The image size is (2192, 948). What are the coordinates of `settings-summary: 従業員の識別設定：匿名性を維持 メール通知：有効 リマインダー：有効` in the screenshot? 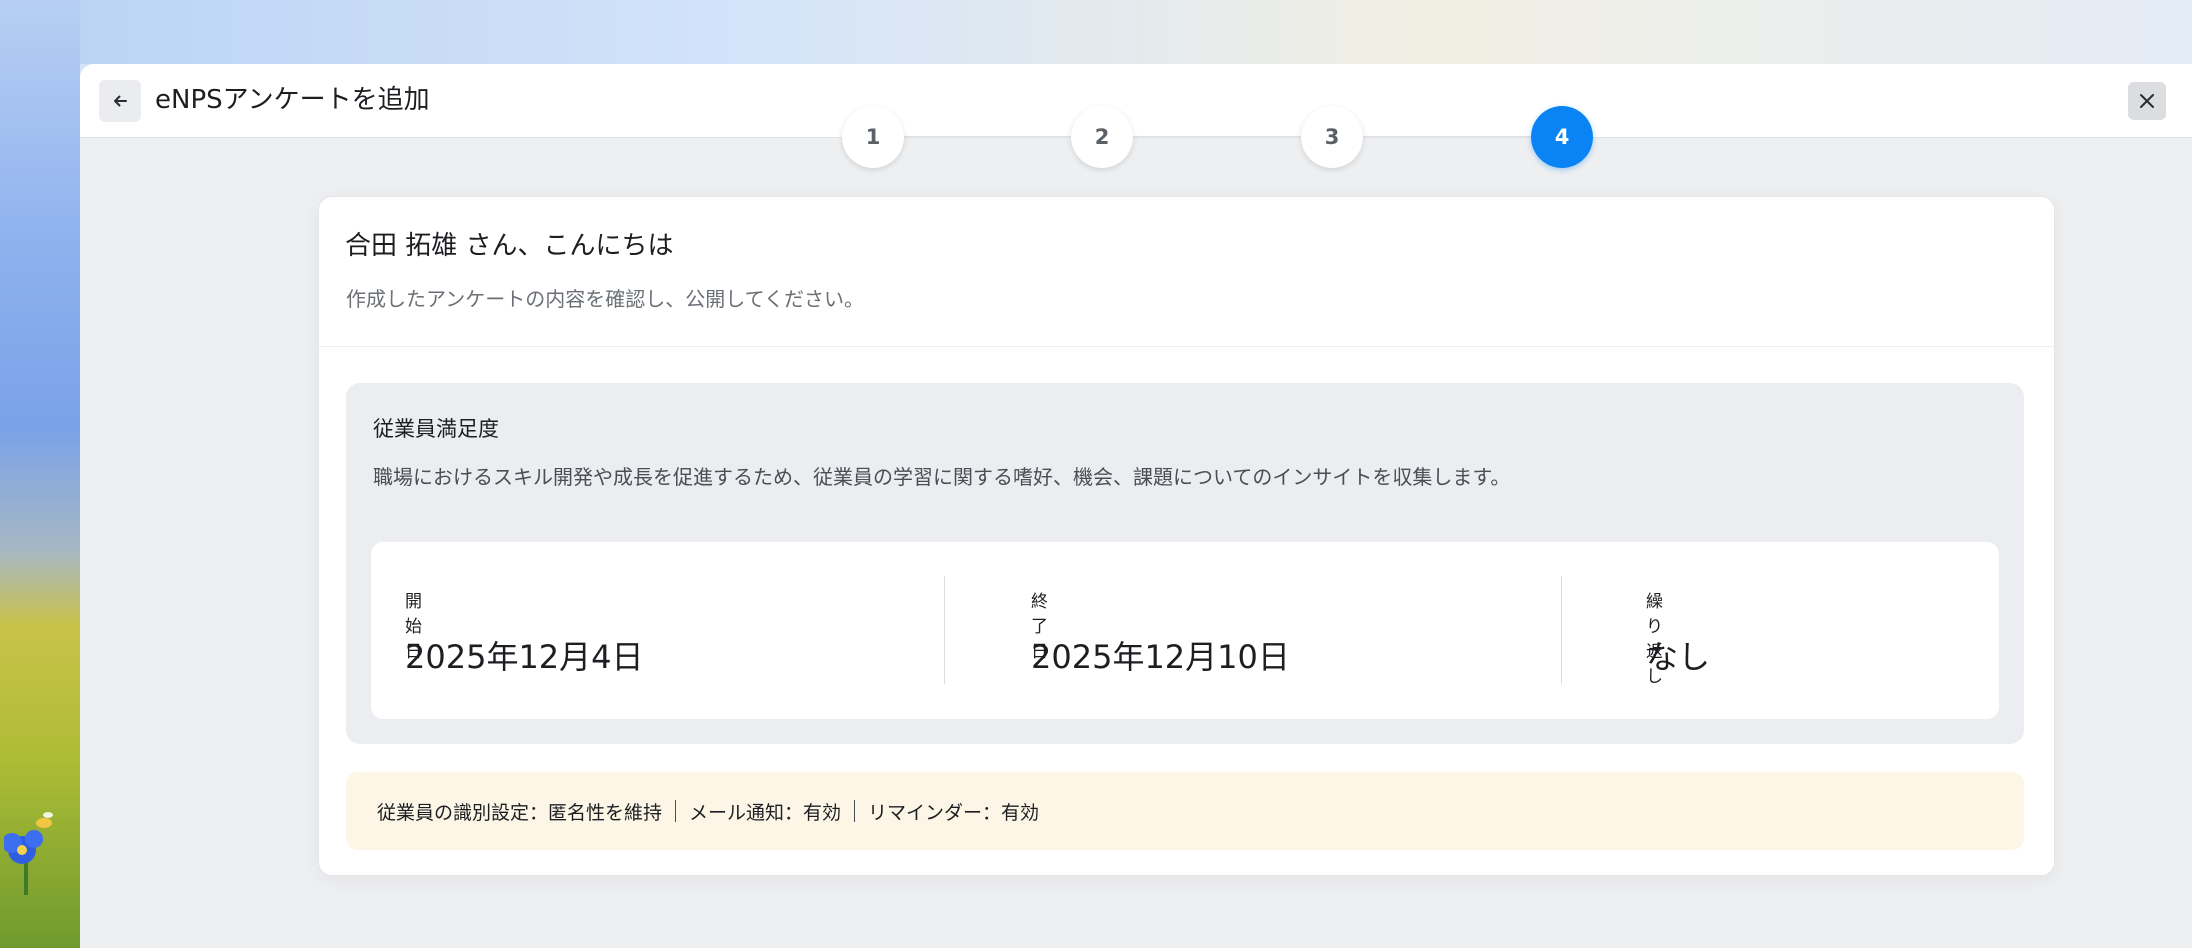 It's located at (1185, 811).